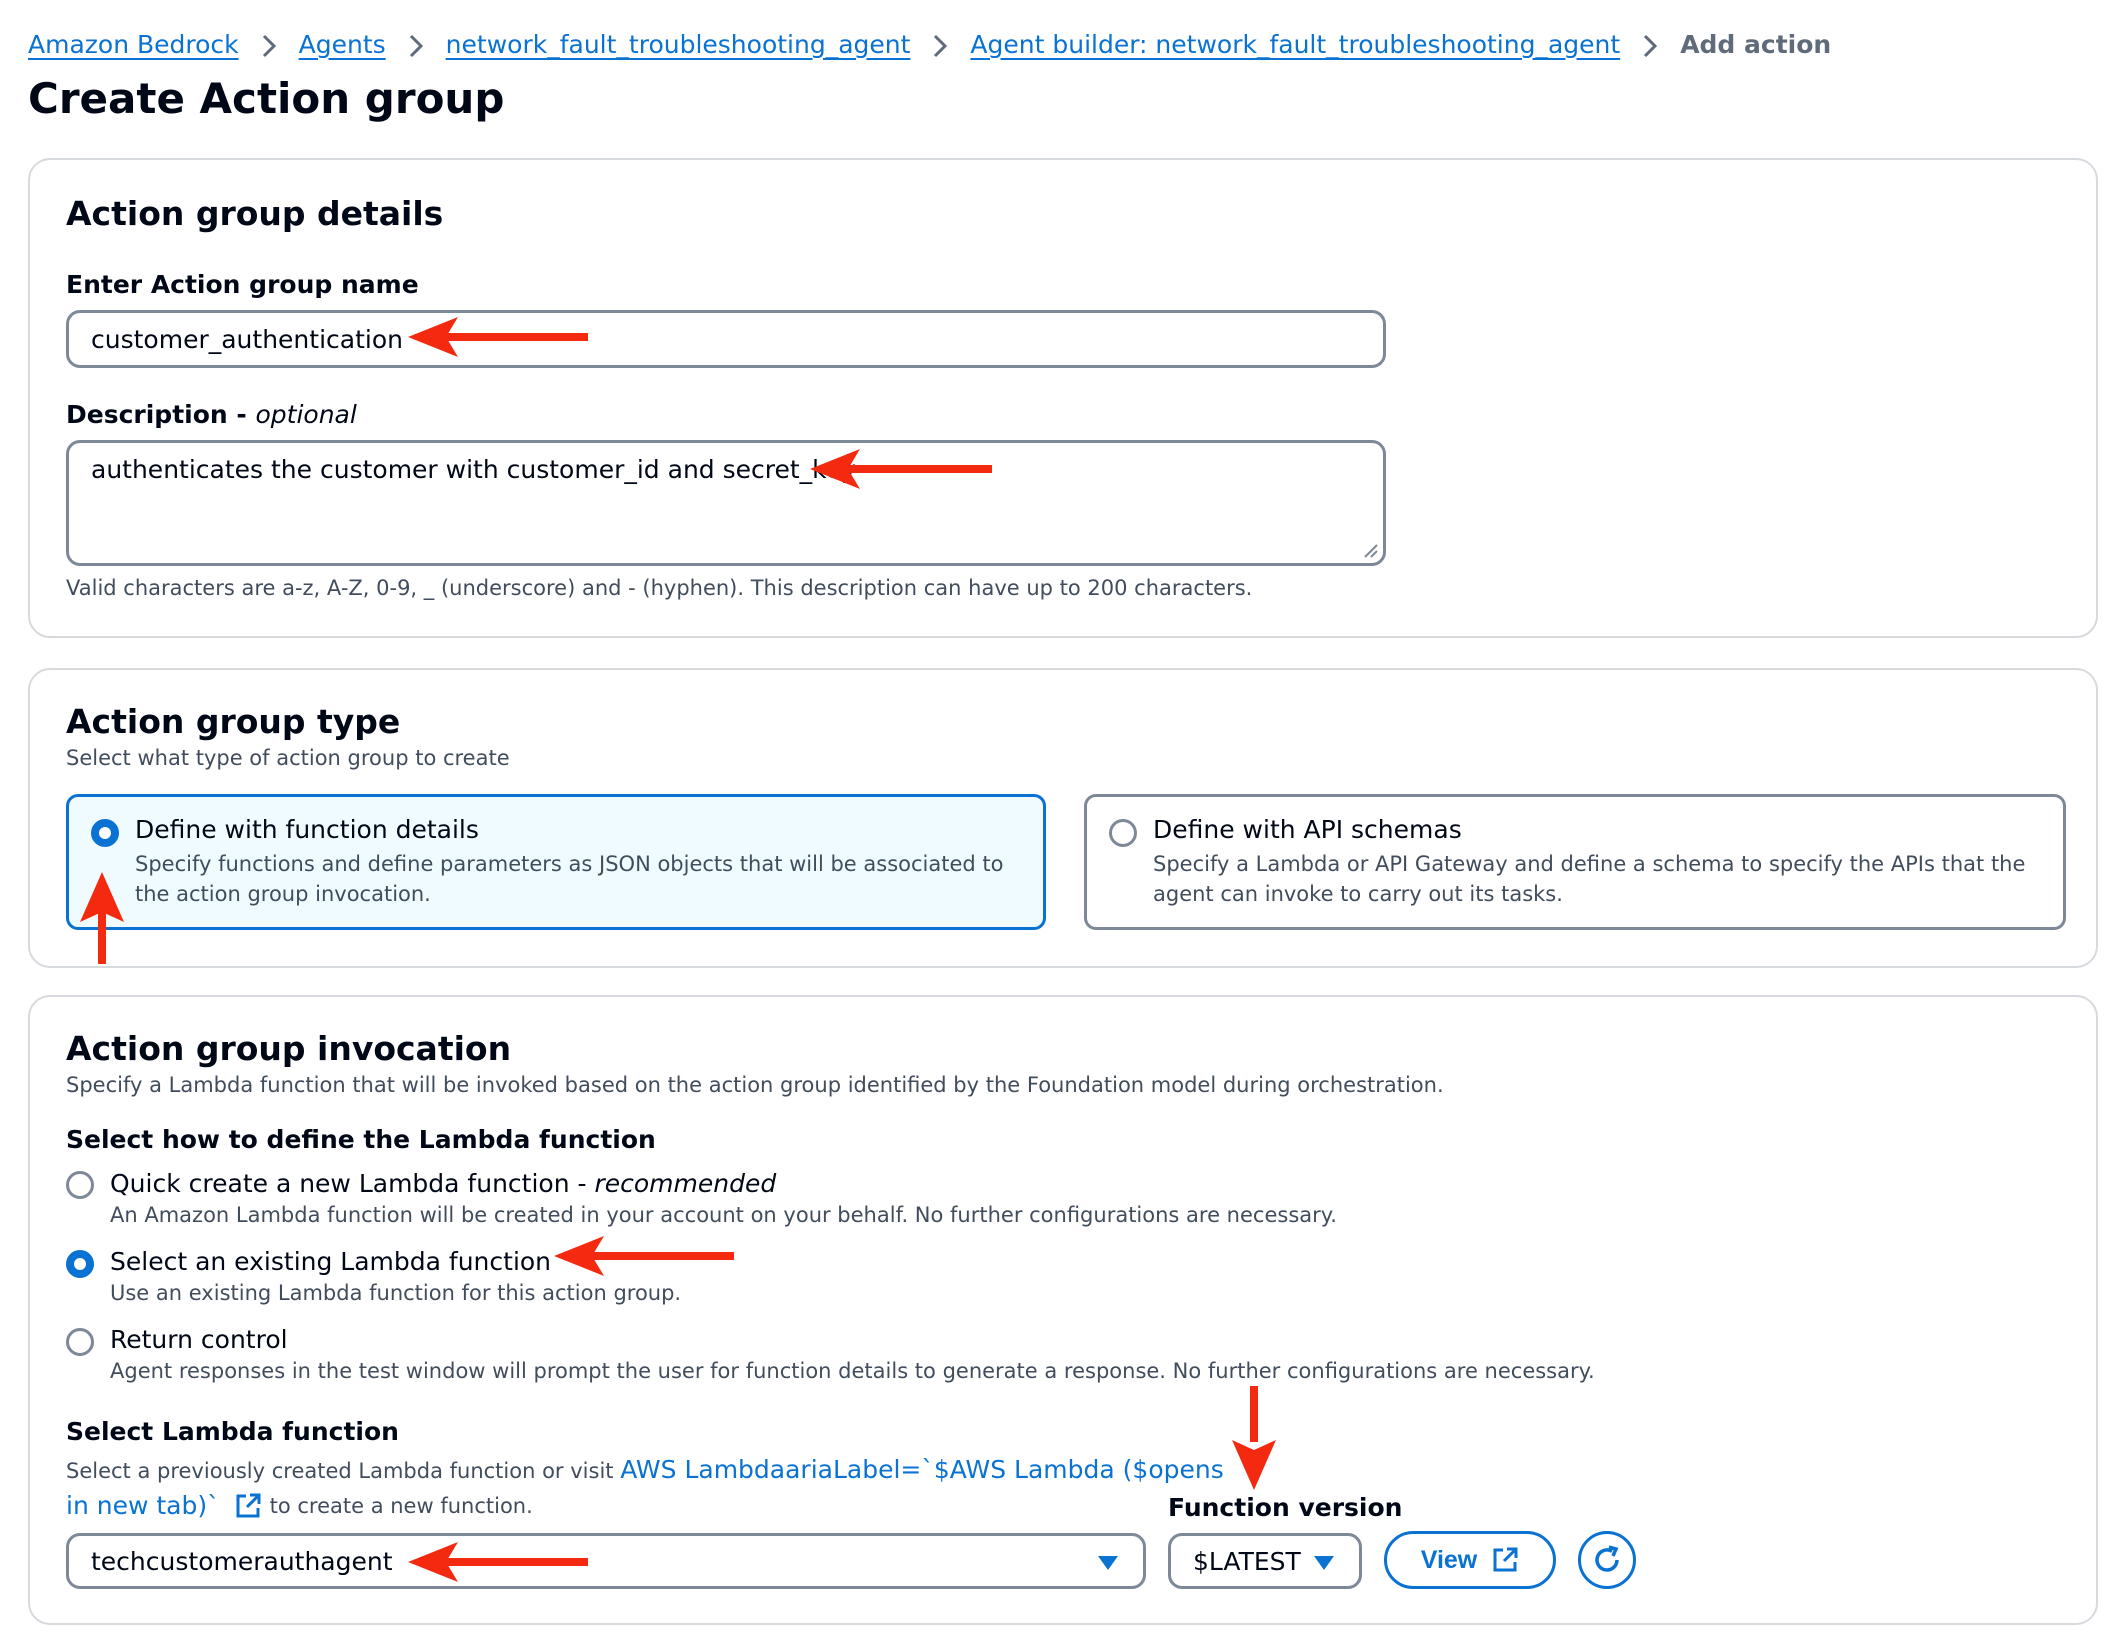  I want to click on radio-quick-create, so click(80, 1185).